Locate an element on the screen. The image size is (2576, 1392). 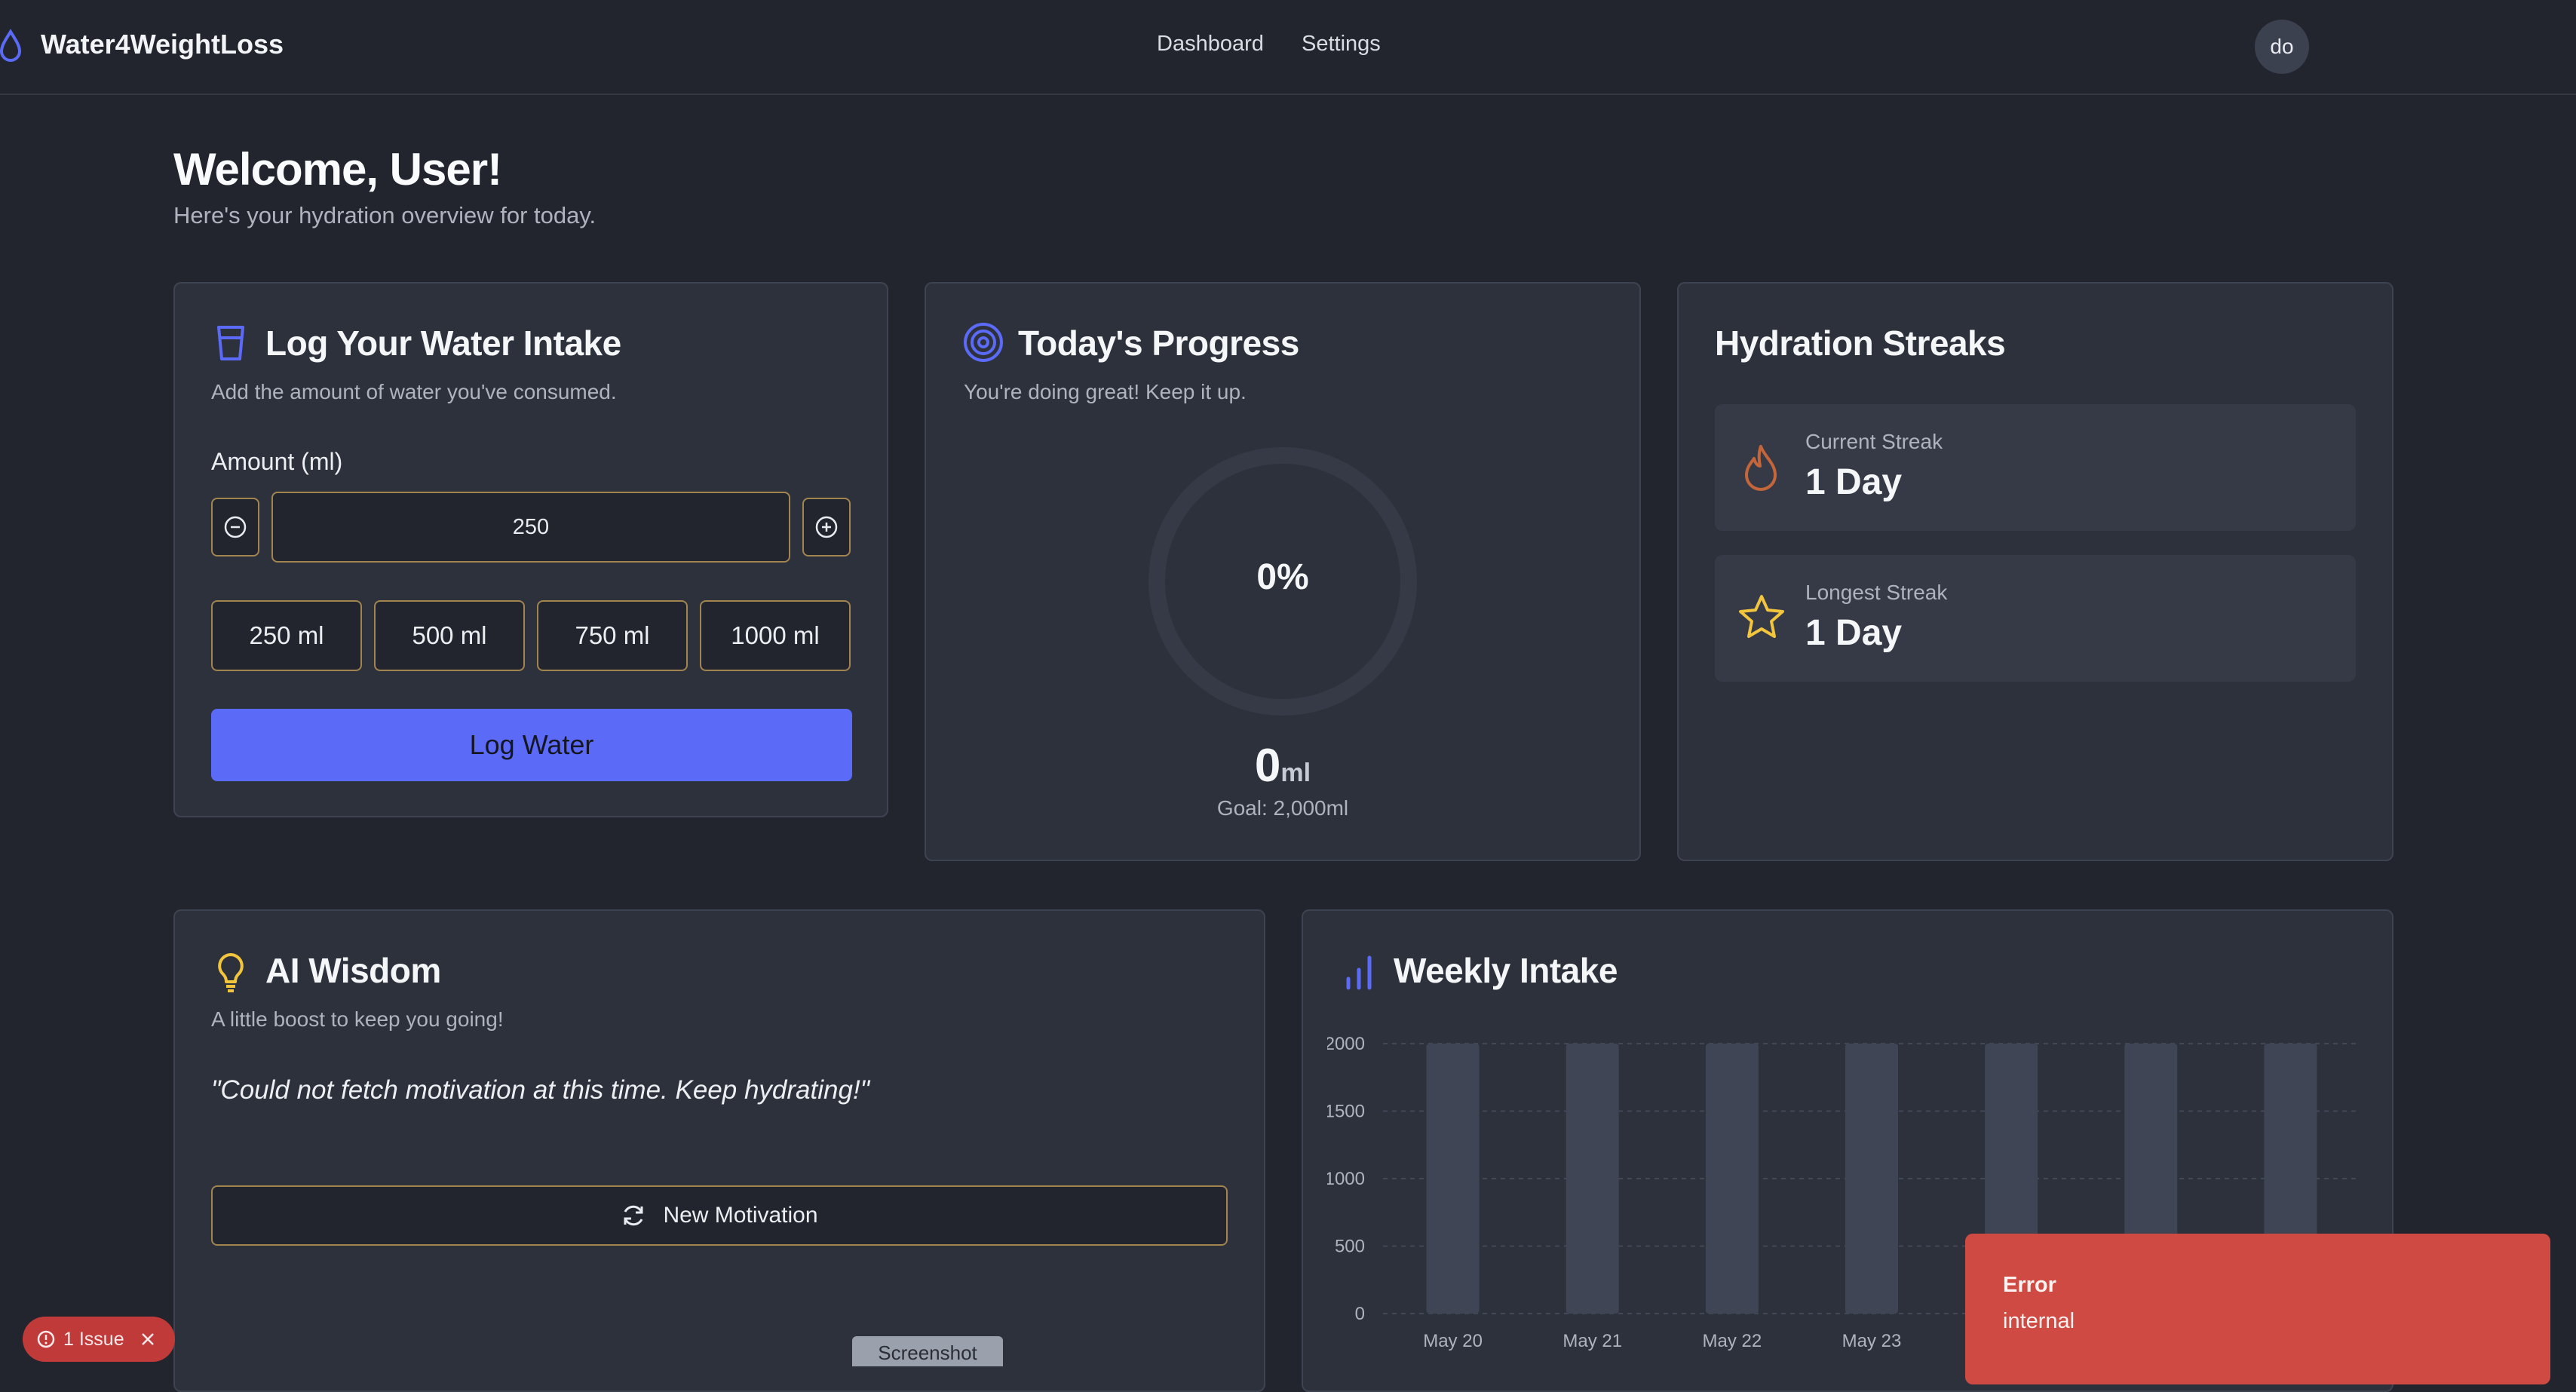
new-motivation-button: New Motivation is located at coordinates (719, 1215).